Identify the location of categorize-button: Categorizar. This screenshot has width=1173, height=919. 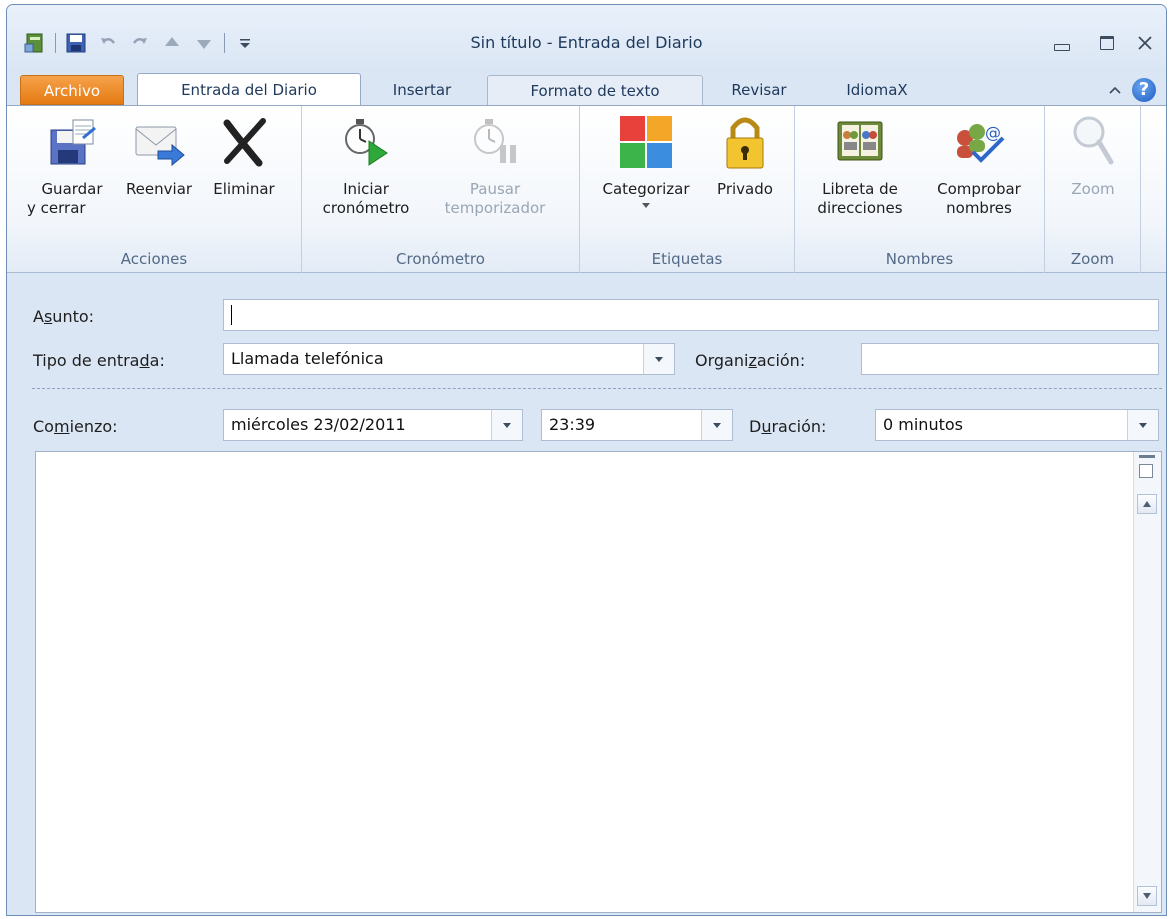
(646, 160).